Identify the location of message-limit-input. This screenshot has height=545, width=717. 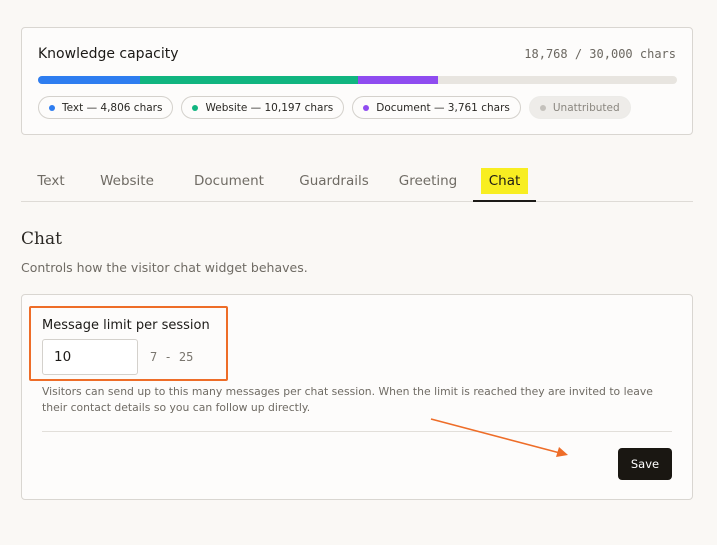
(90, 357).